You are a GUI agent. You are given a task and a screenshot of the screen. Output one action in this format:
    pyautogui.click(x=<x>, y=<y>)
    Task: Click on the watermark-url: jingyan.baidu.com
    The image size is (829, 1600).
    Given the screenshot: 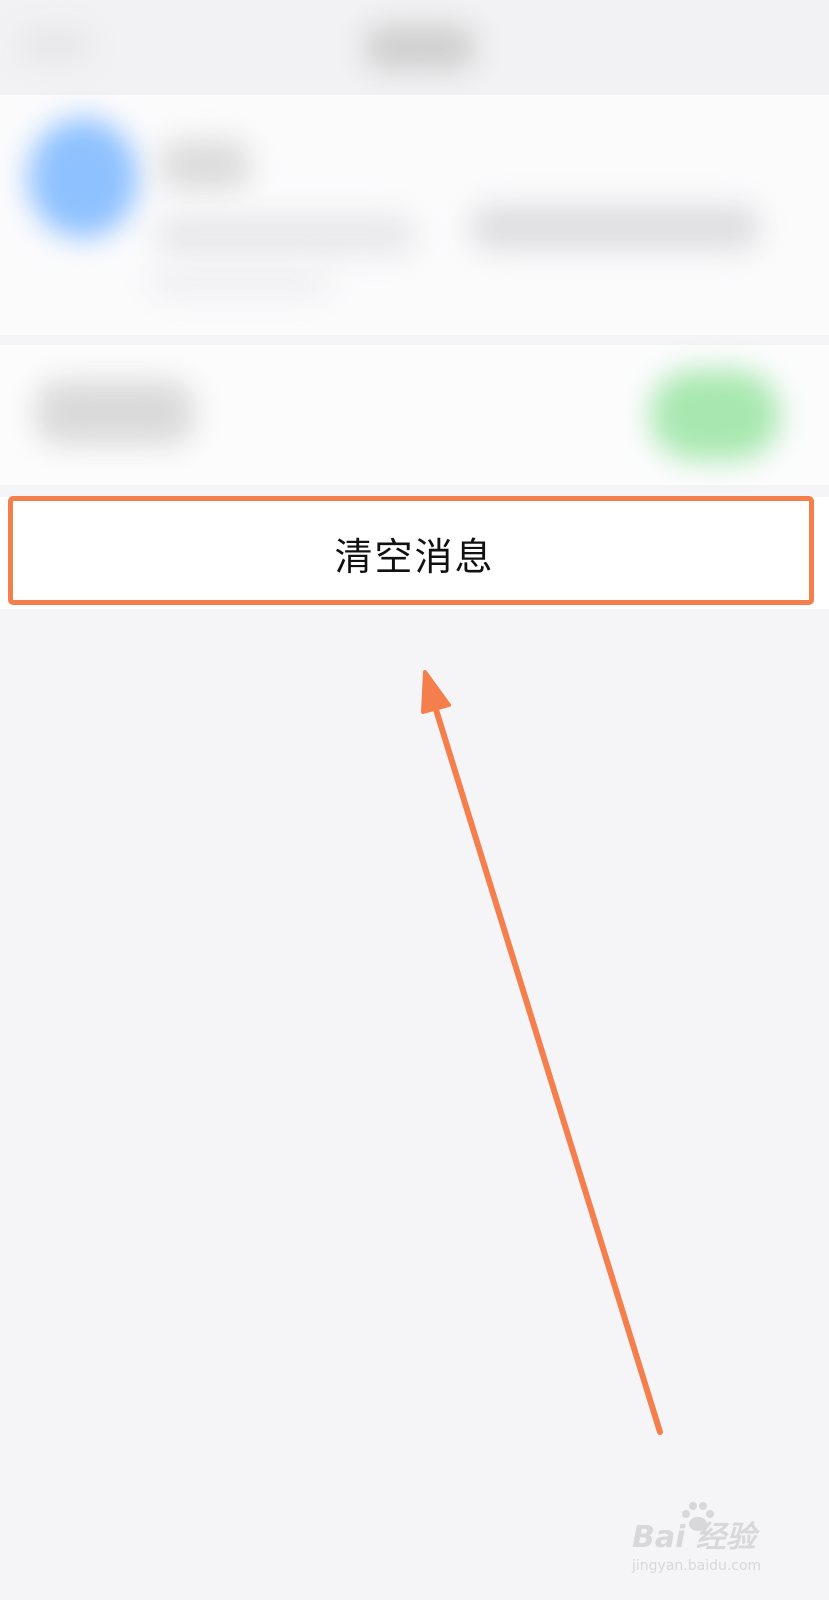 What is the action you would take?
    pyautogui.click(x=697, y=1566)
    